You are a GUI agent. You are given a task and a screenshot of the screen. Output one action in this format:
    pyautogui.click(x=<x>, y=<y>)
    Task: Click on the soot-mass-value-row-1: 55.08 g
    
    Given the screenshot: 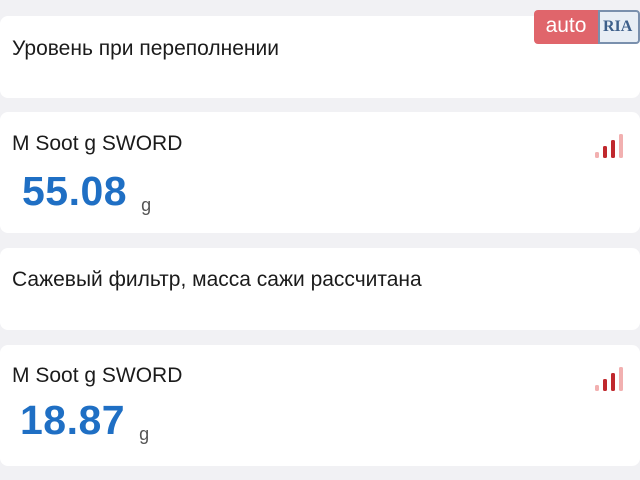 What is the action you would take?
    pyautogui.click(x=86, y=191)
    